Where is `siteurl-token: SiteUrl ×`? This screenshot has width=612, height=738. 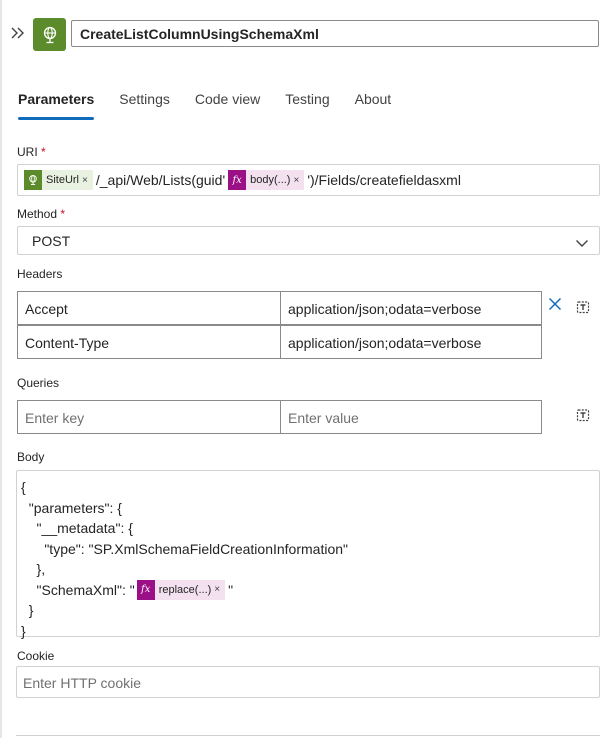
siteurl-token: SiteUrl × is located at coordinates (58, 180).